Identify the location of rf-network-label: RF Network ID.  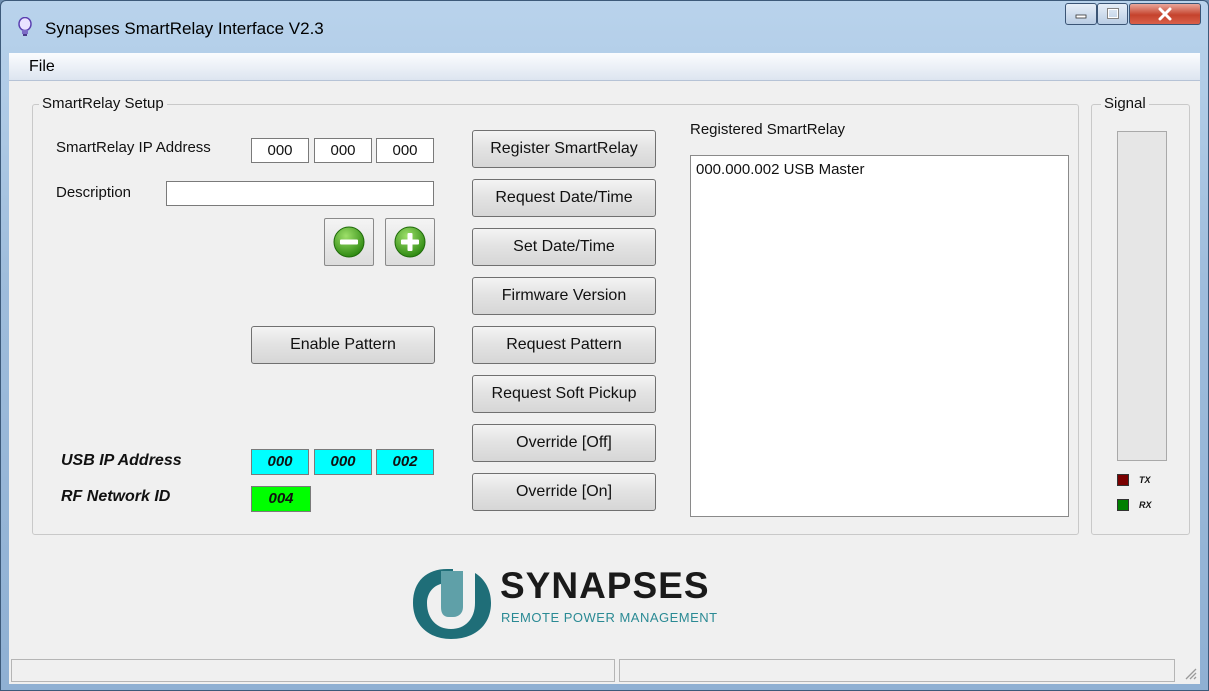
(116, 496).